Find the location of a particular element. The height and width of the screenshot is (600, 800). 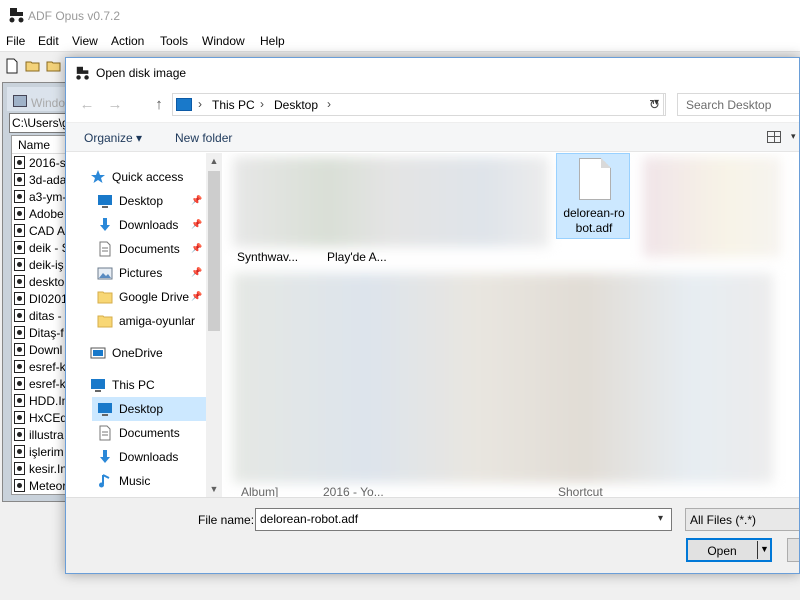

open-button: Open ▼ is located at coordinates (729, 550).